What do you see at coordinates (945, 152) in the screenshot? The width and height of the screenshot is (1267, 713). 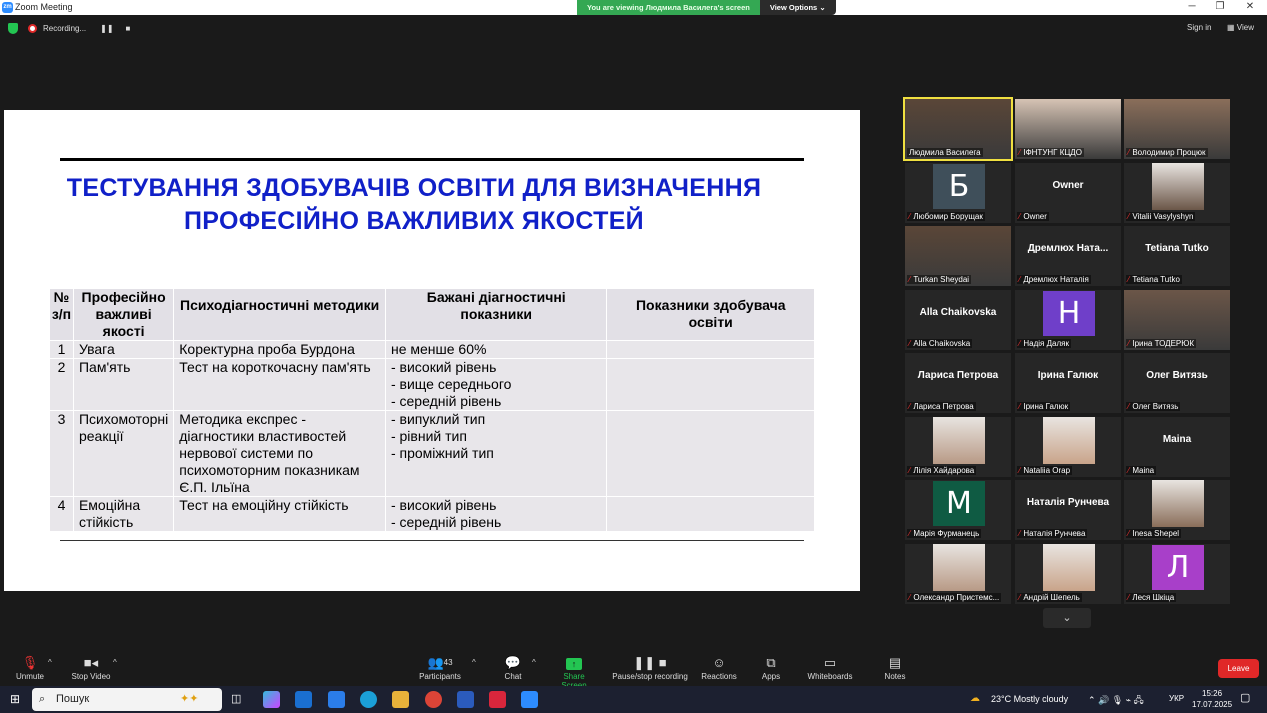 I see `participant-name-label: Людмила Василега` at bounding box center [945, 152].